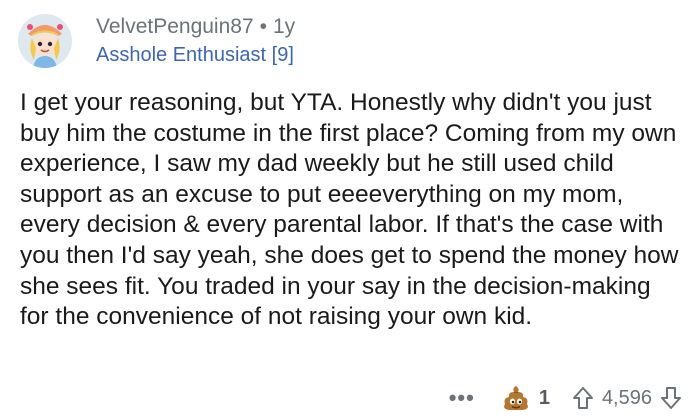 The width and height of the screenshot is (700, 420). I want to click on comment-age: 1y, so click(284, 26).